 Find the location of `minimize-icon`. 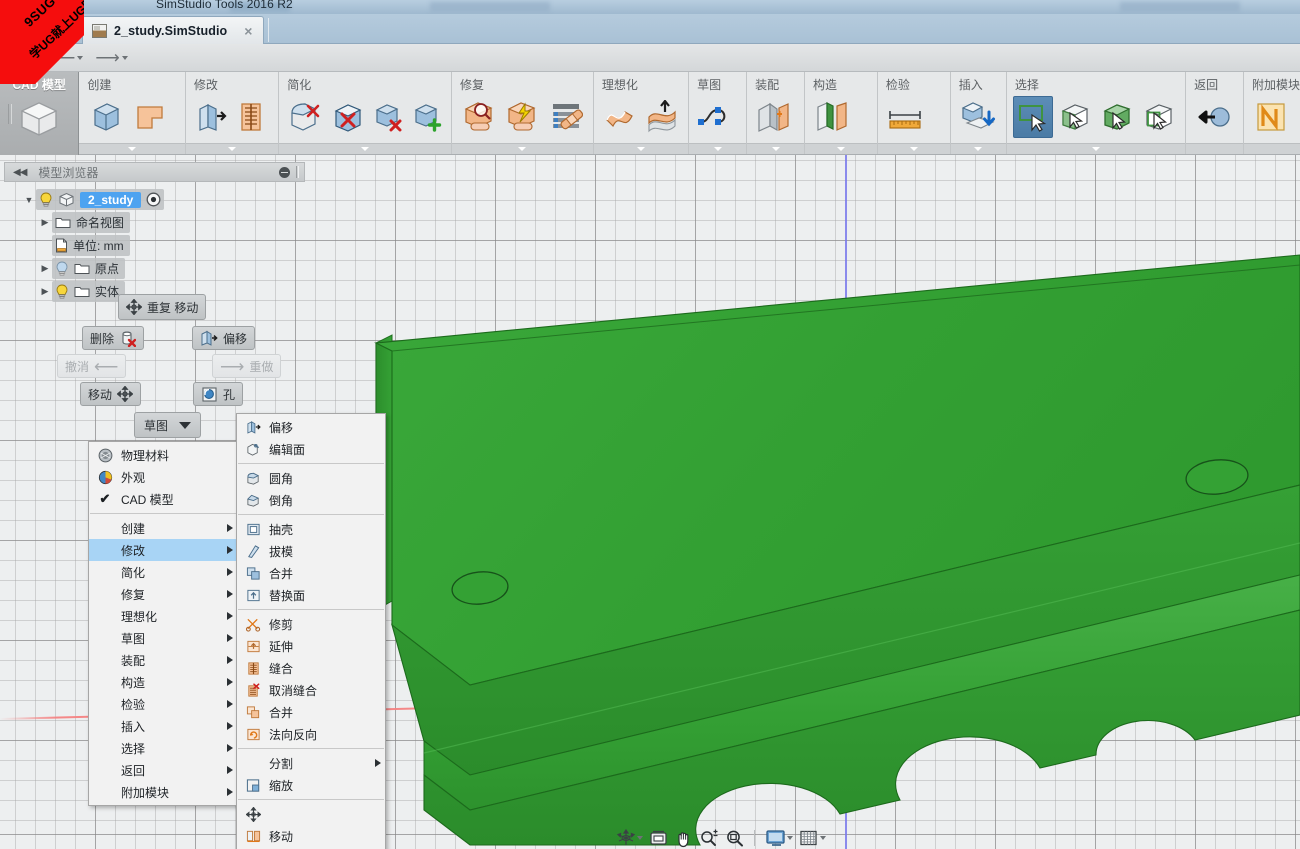

minimize-icon is located at coordinates (284, 172).